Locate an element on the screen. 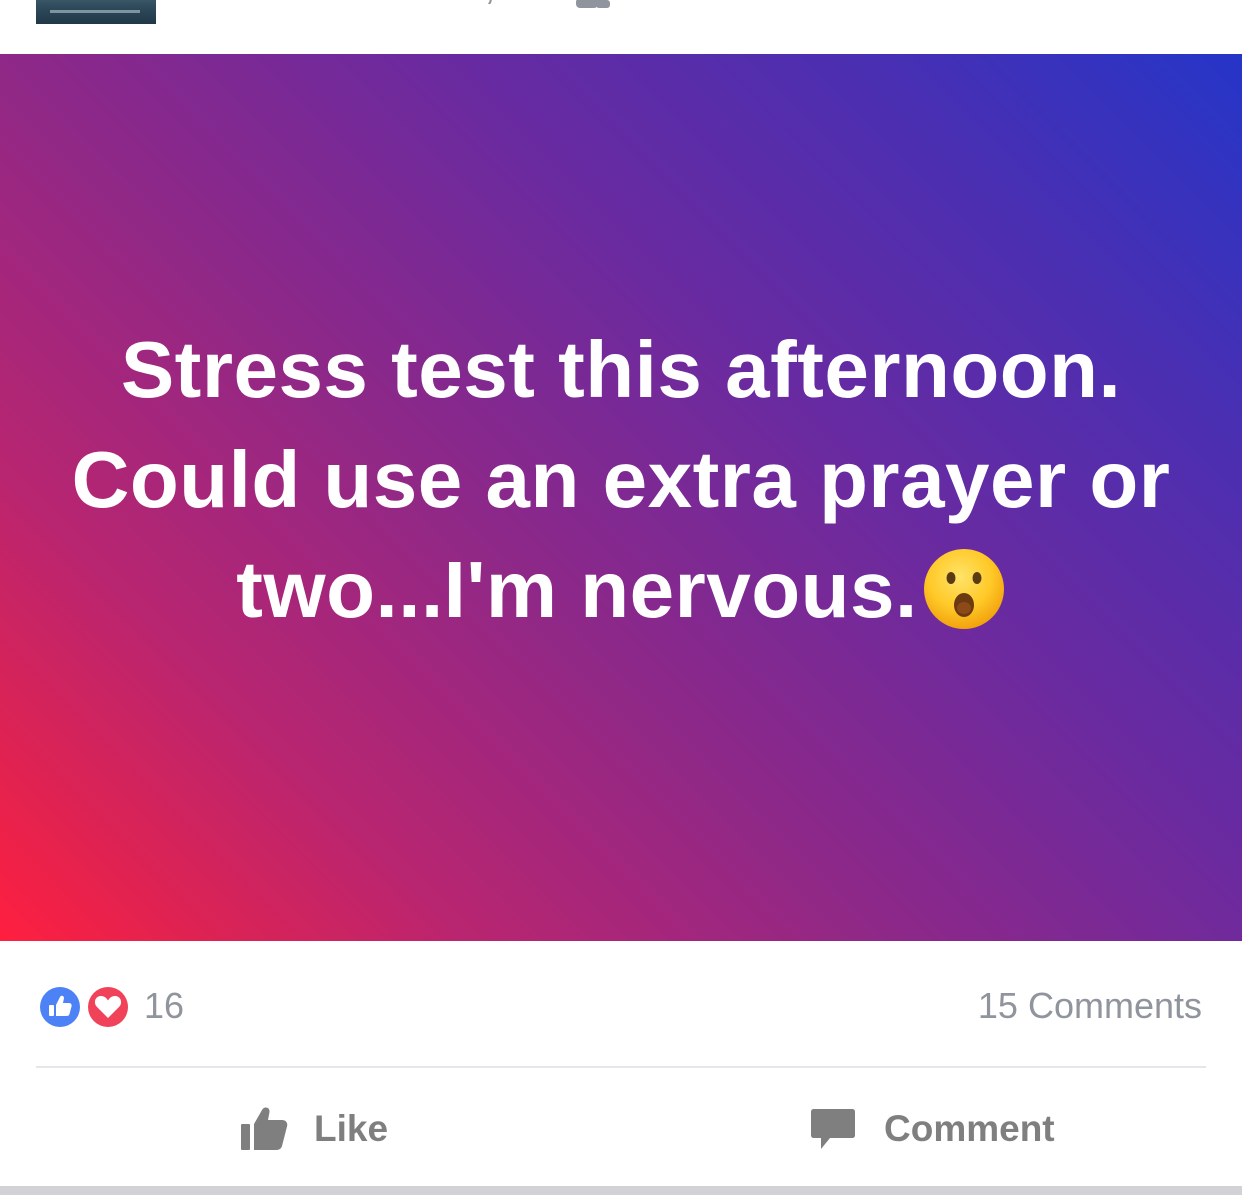 This screenshot has width=1242, height=1195. comment-label: Comment is located at coordinates (969, 1128).